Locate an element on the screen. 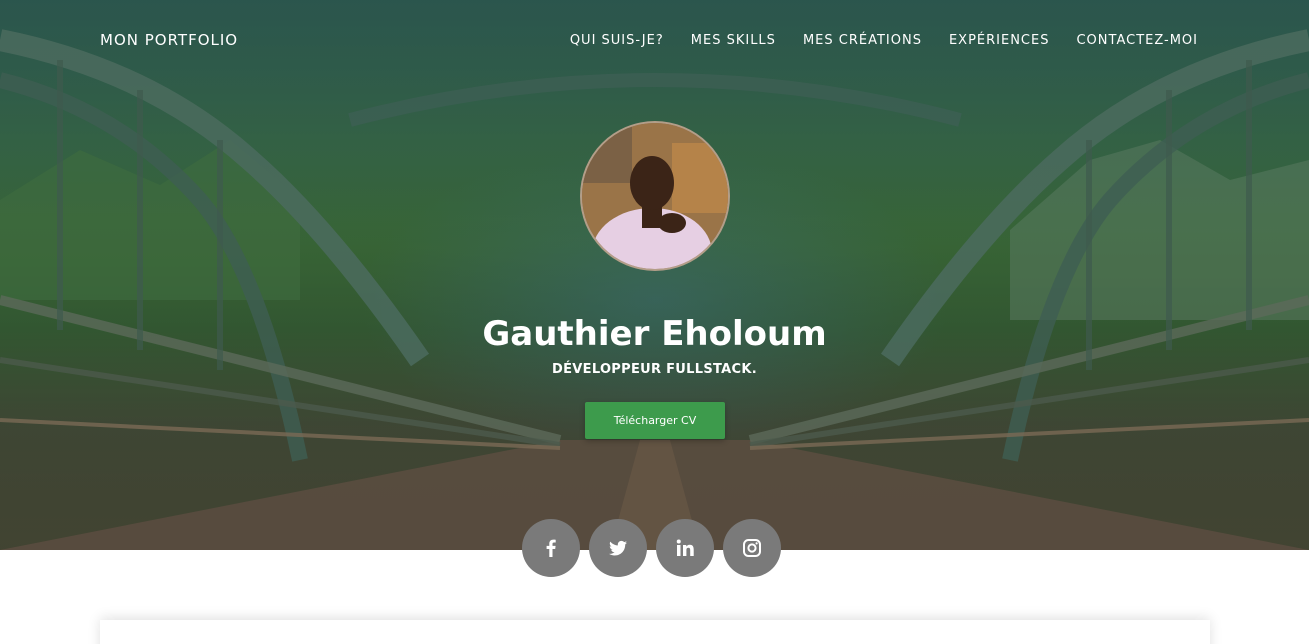  facebook-button is located at coordinates (551, 548).